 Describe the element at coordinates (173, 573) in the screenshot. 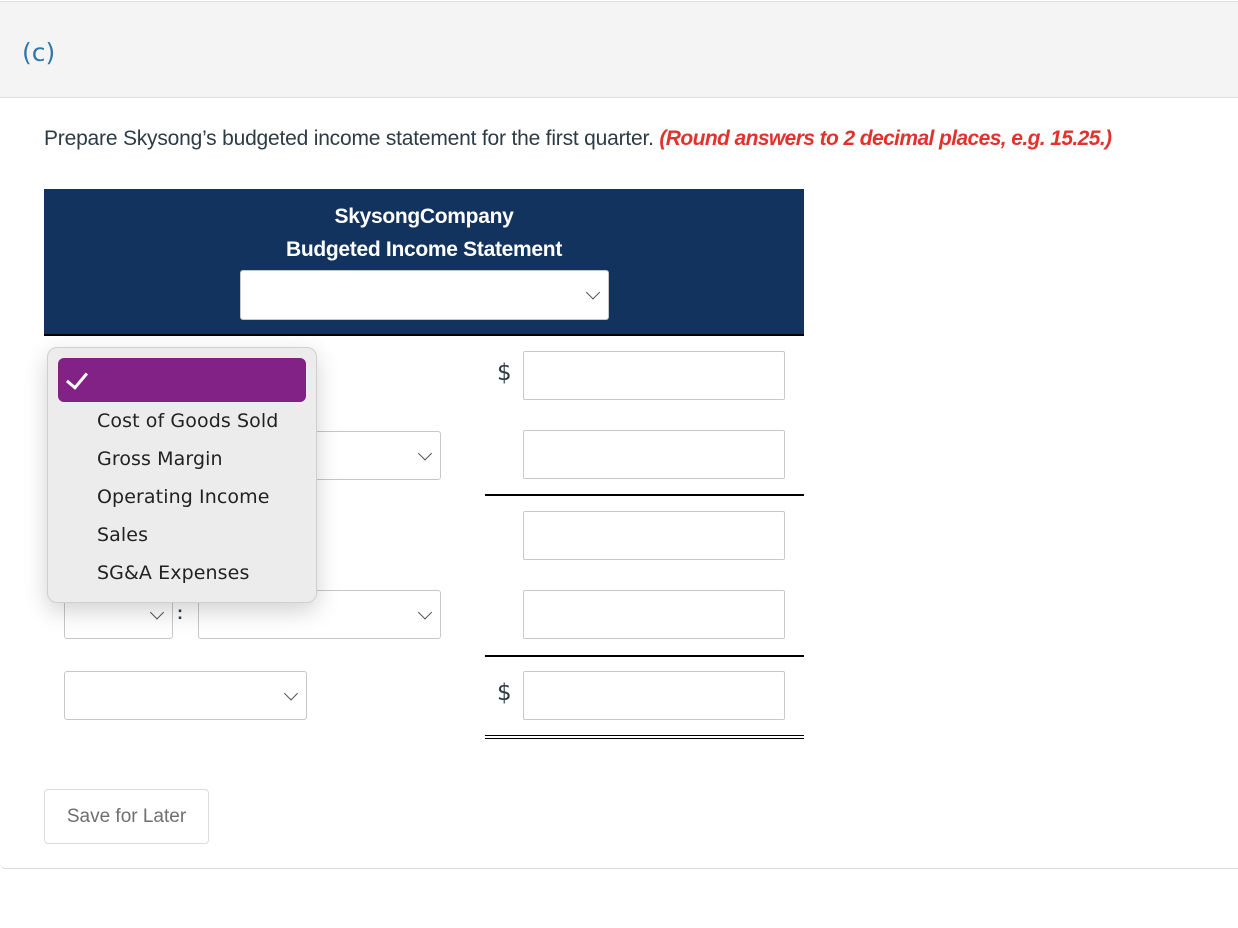

I see `dropdown-option-sga-expenses: SG&A Expenses` at that location.